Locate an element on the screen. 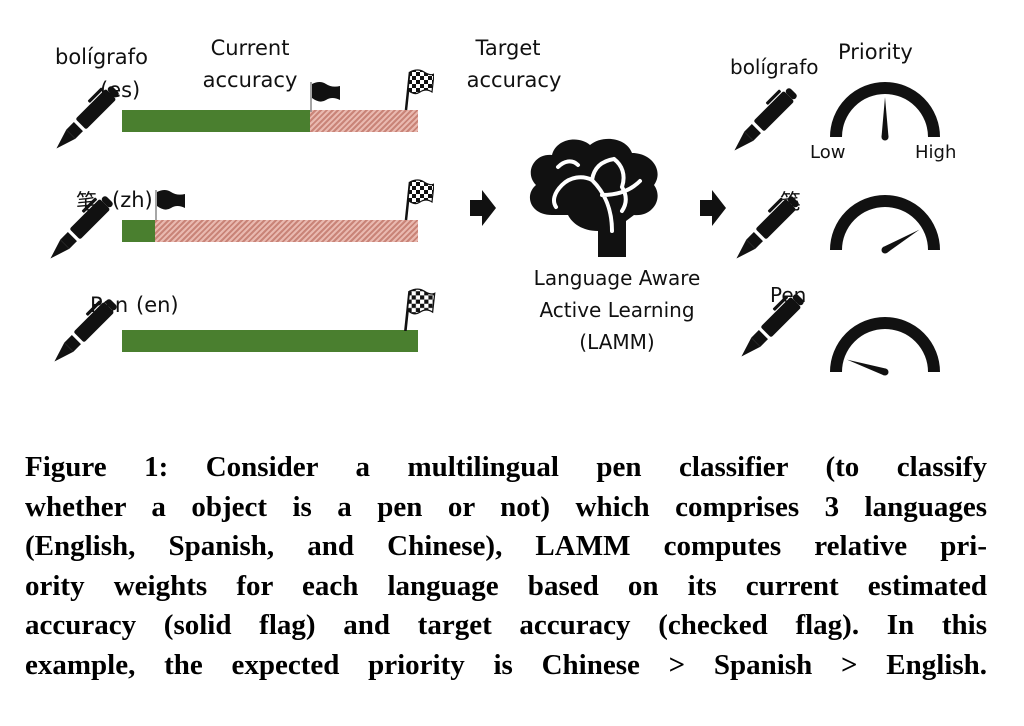  current-accuracy-label: Current accuracy is located at coordinates (250, 64).